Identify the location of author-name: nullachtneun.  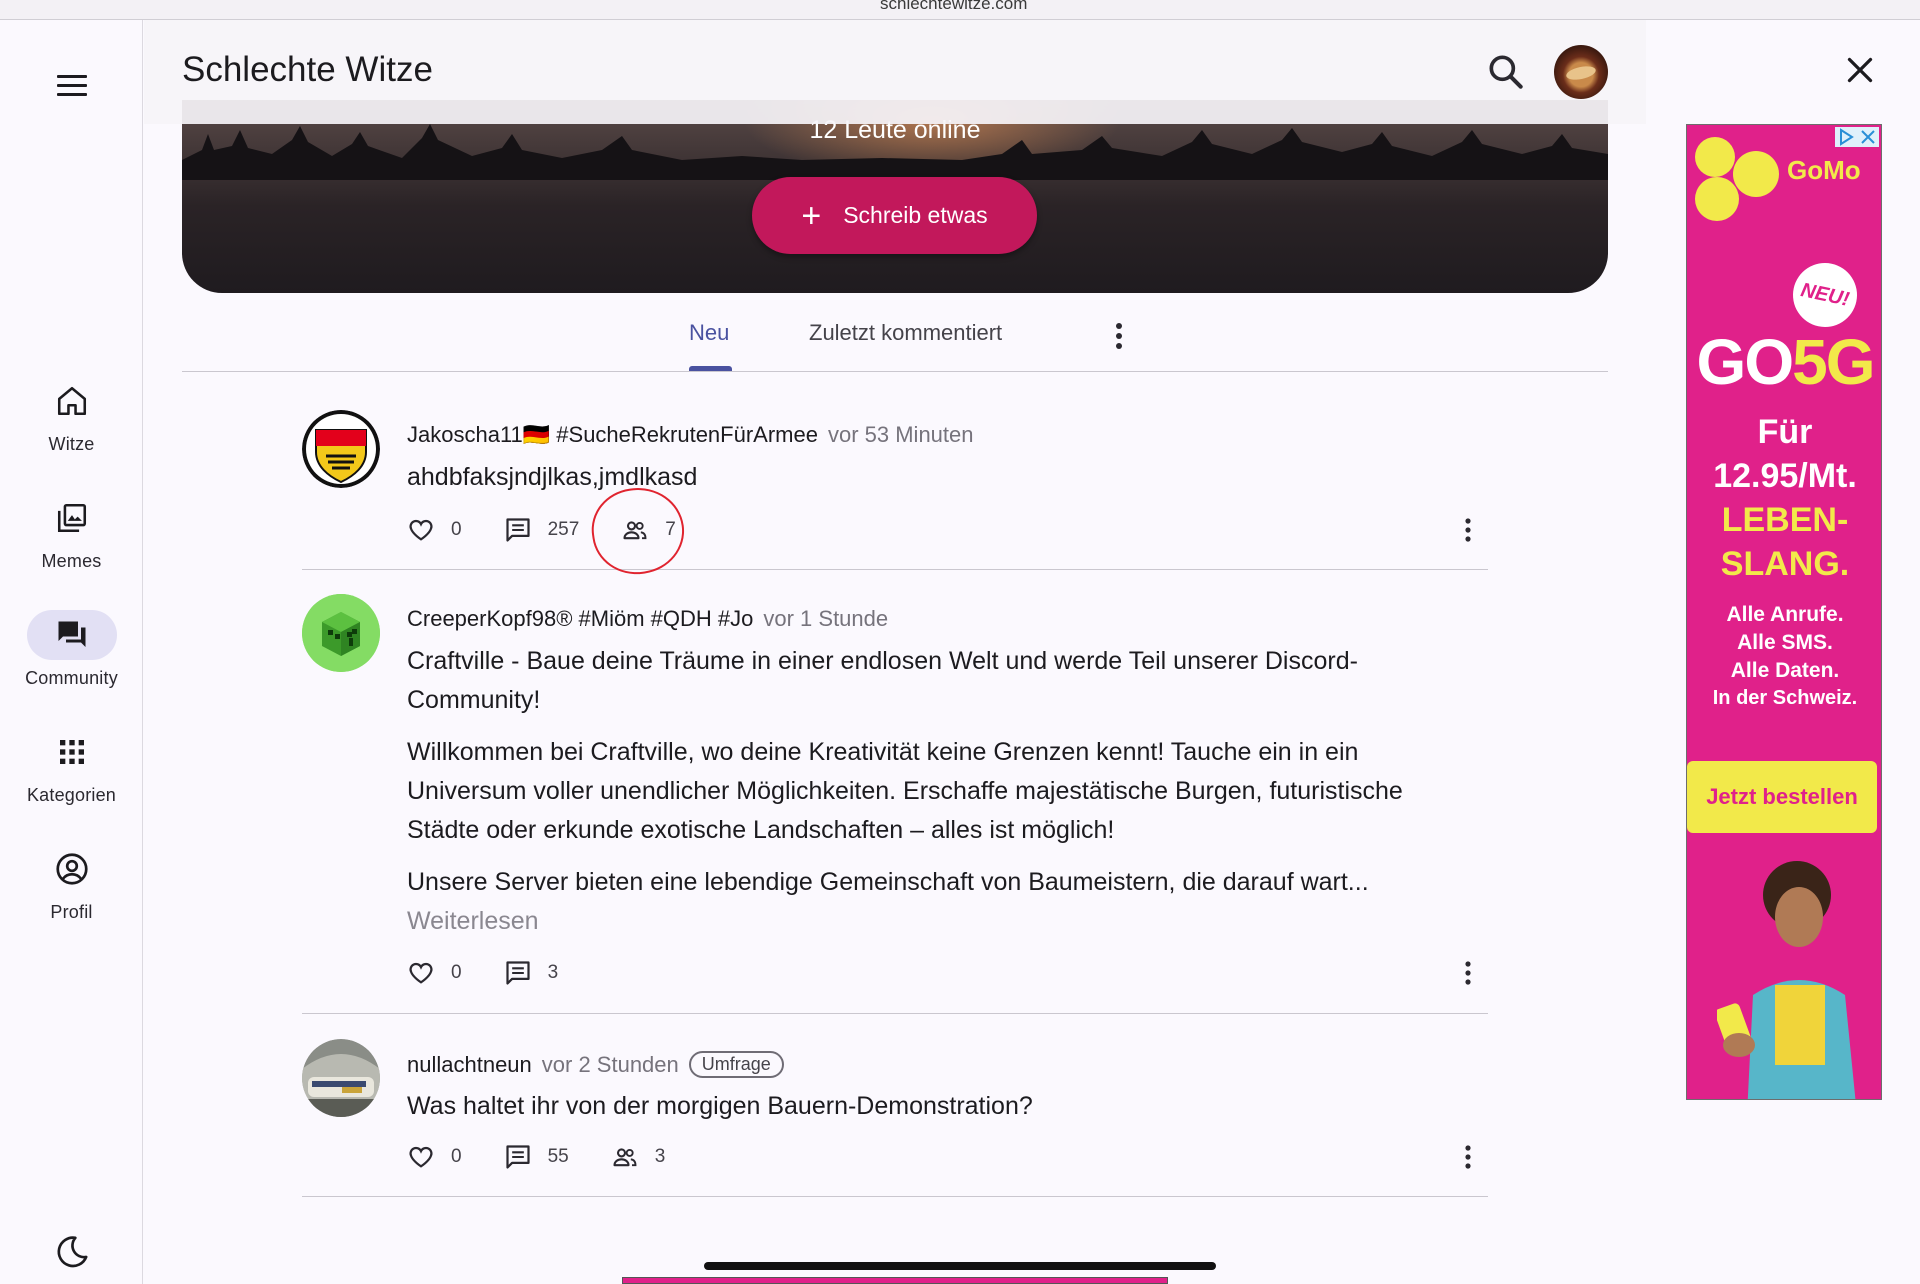
(469, 1064).